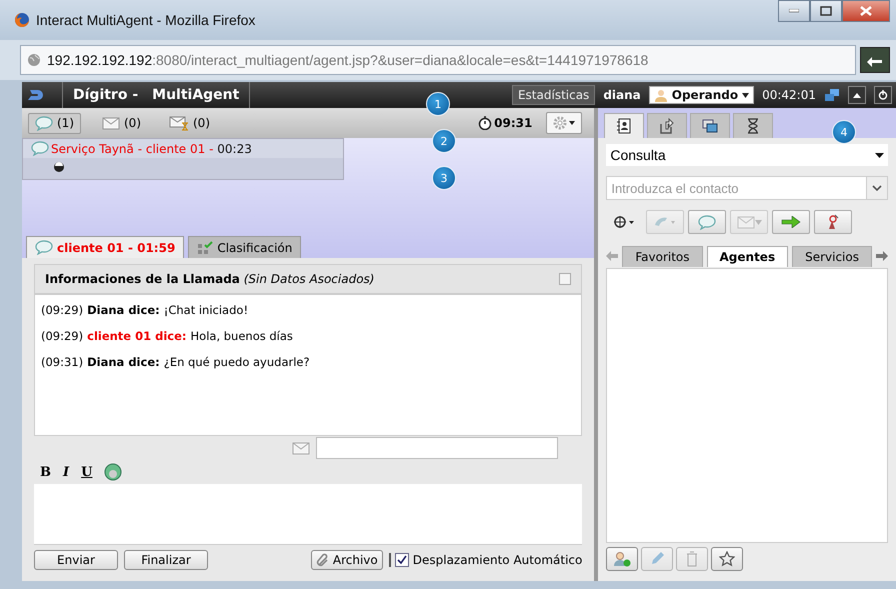  I want to click on brand-name: Dígitro -, so click(105, 95).